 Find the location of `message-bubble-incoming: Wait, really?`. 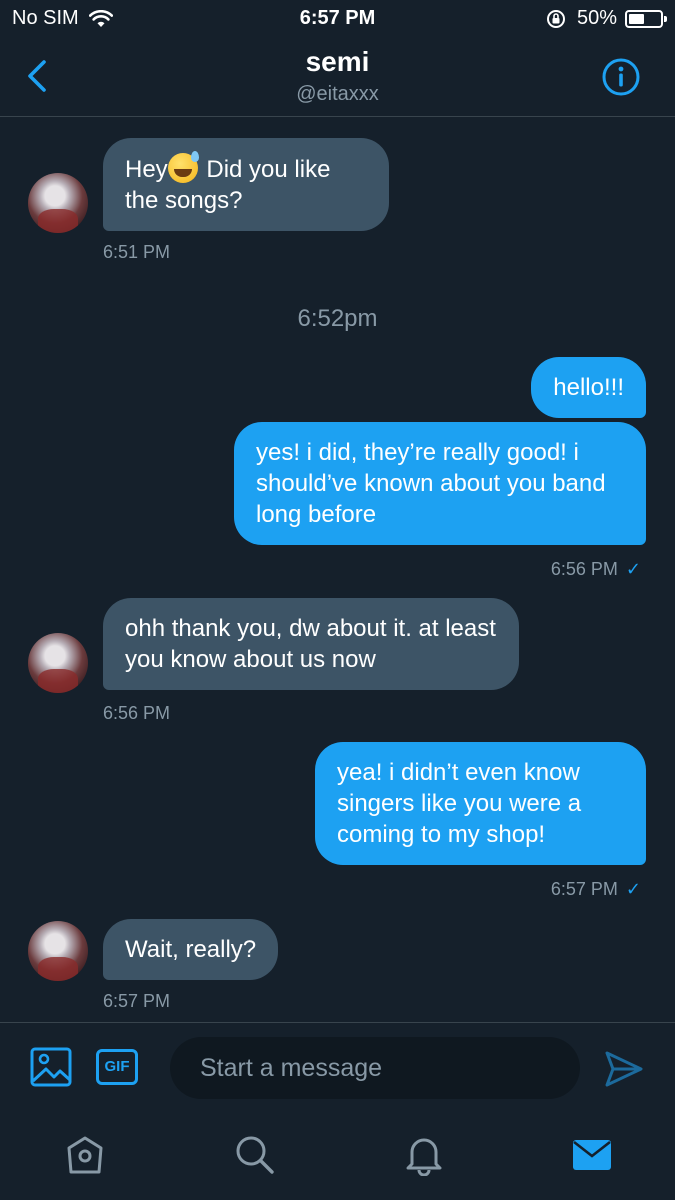

message-bubble-incoming: Wait, really? is located at coordinates (191, 949).